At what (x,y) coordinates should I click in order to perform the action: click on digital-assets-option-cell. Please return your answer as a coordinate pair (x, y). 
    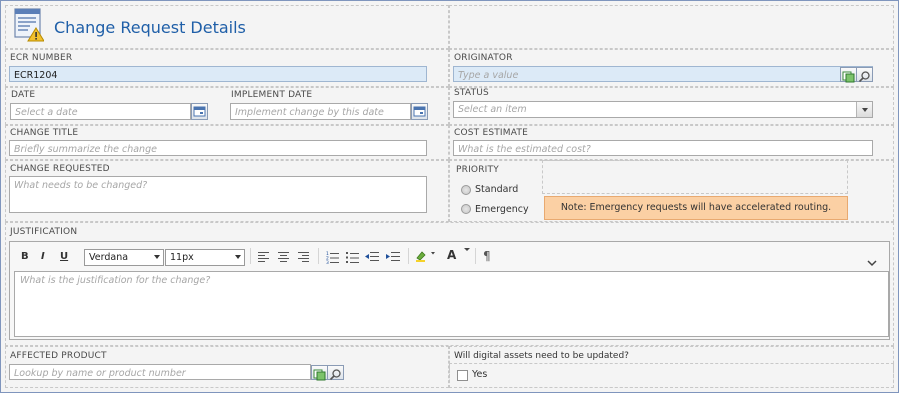
    Looking at the image, I should click on (671, 375).